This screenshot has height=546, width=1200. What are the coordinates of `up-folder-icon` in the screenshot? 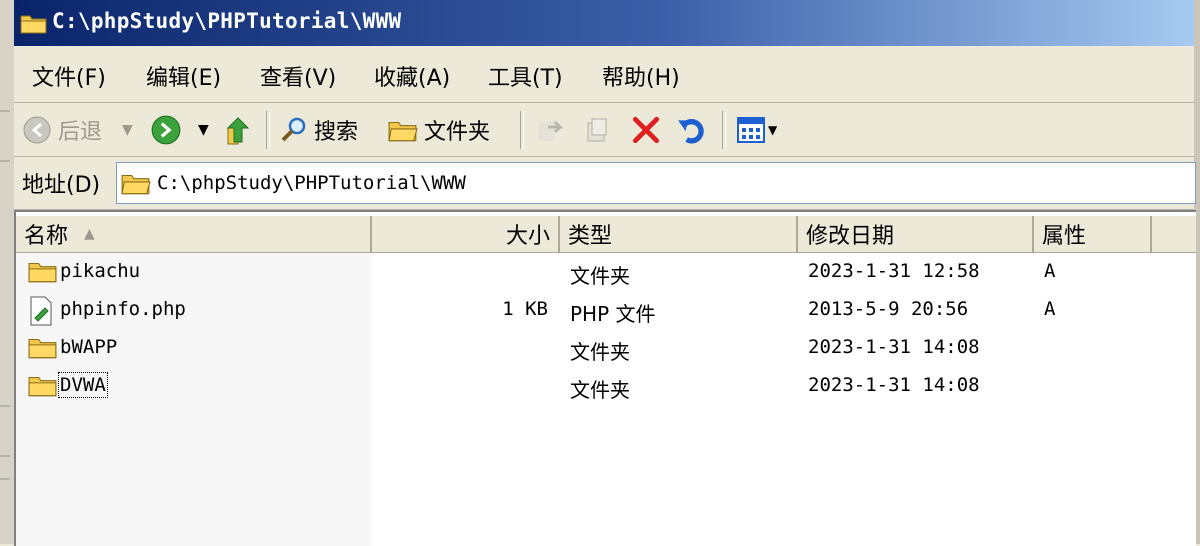 It's located at (238, 130).